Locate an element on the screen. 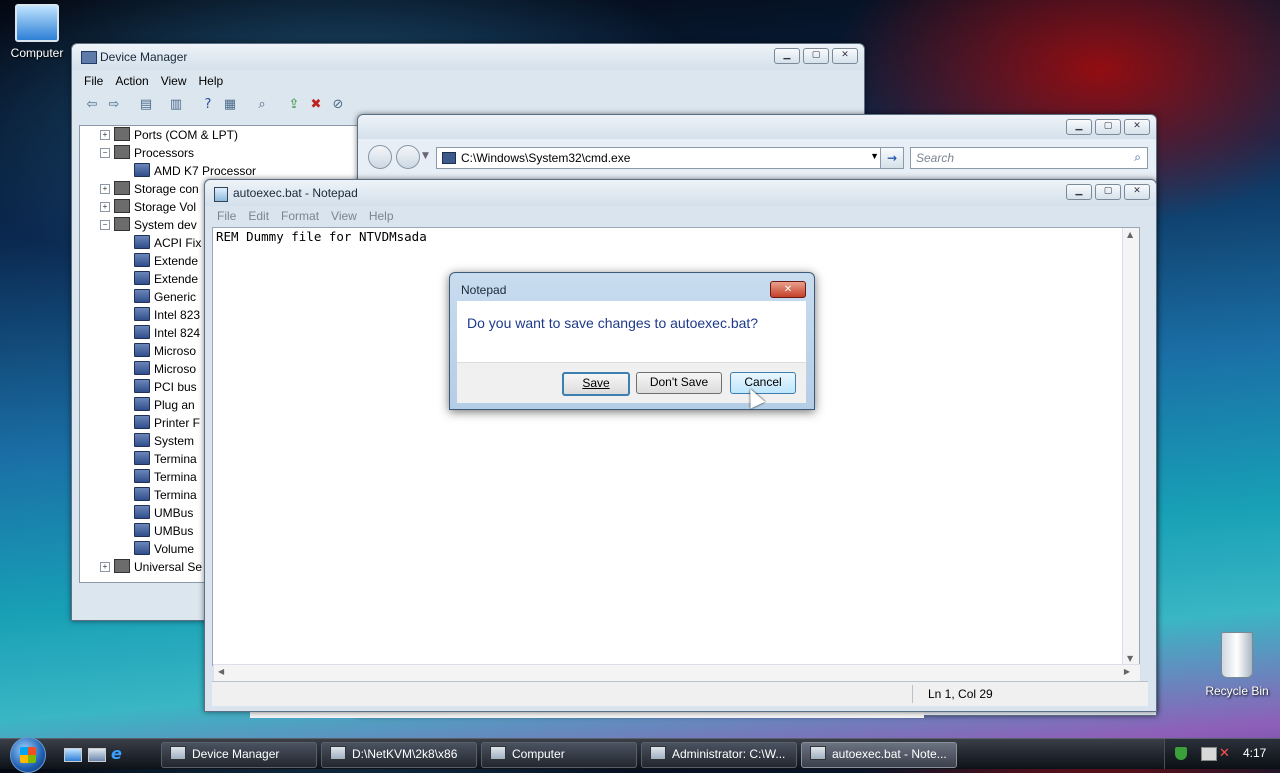  scroll-left-icon: ◀ is located at coordinates (221, 671).